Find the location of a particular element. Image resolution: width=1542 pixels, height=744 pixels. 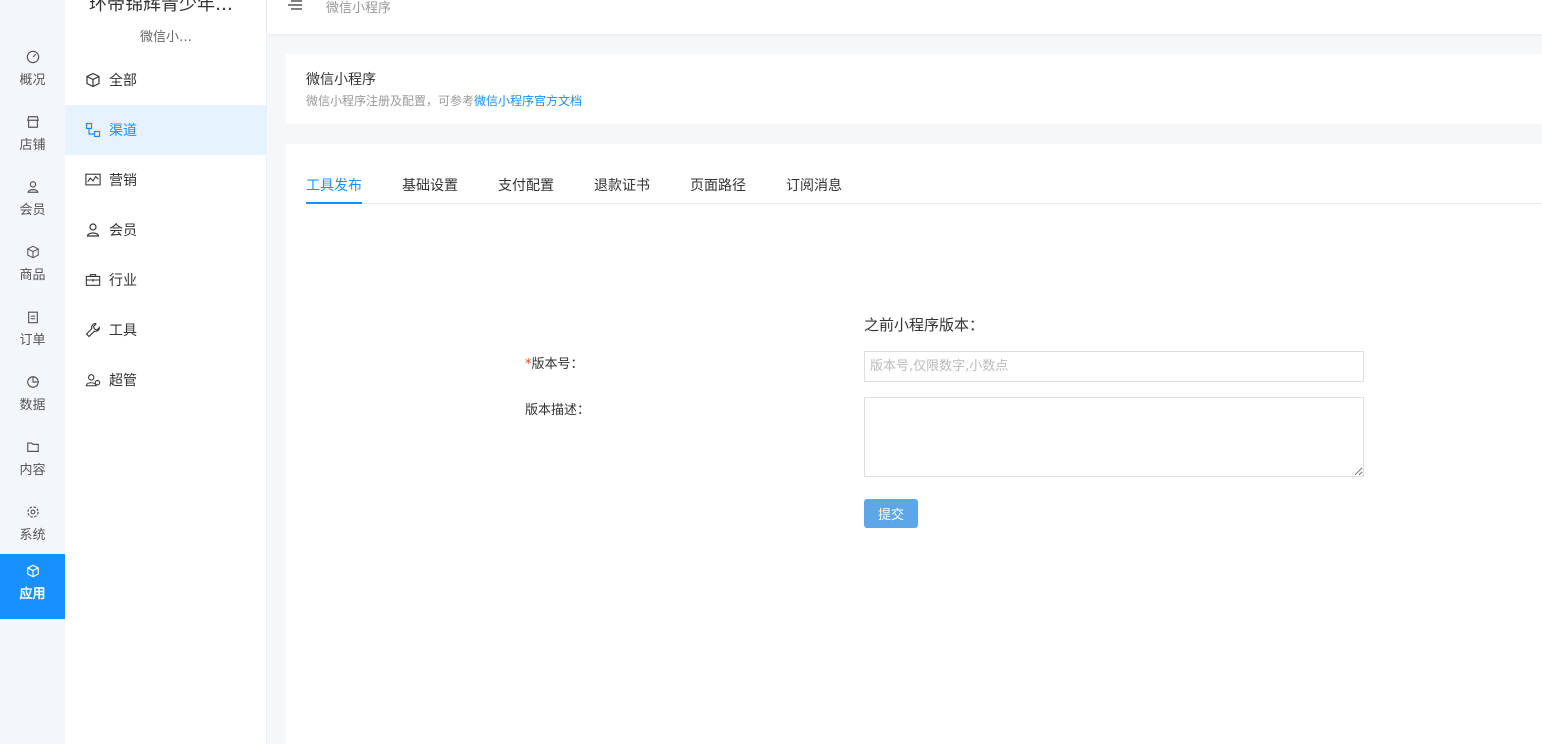

sidebar-item-label: 全部 is located at coordinates (123, 81).